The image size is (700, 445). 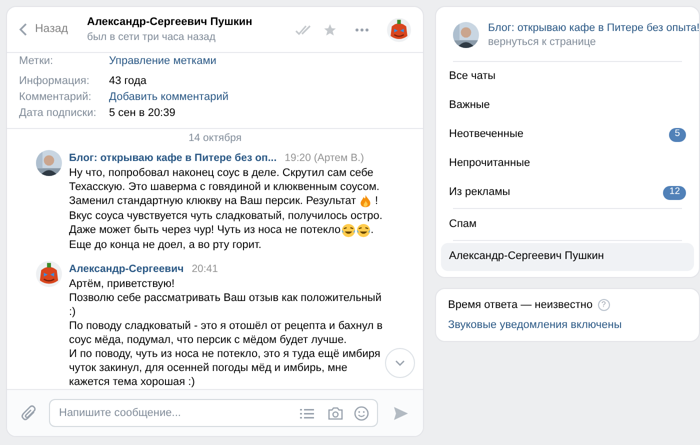 What do you see at coordinates (567, 106) in the screenshot?
I see `folder-item: Важные` at bounding box center [567, 106].